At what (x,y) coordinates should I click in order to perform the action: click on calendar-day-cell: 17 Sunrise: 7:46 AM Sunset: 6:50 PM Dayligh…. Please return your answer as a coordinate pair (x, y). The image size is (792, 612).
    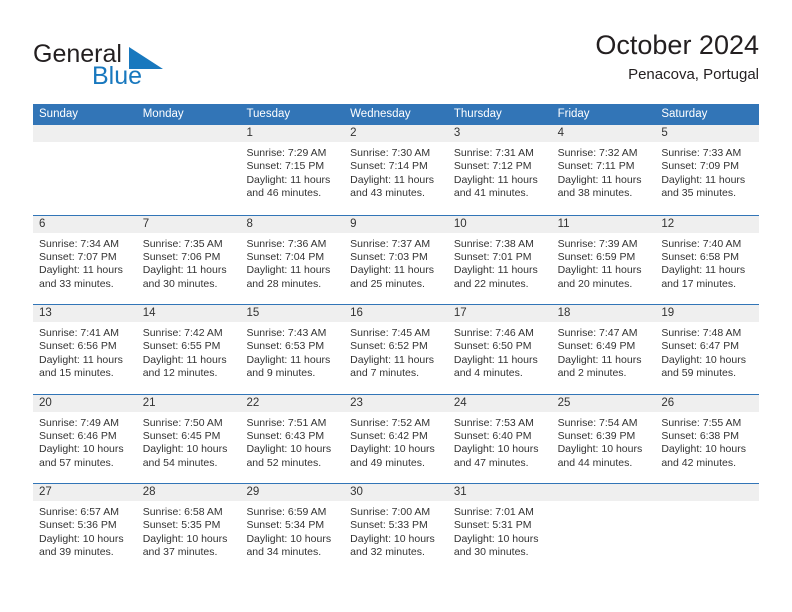
    Looking at the image, I should click on (499, 349).